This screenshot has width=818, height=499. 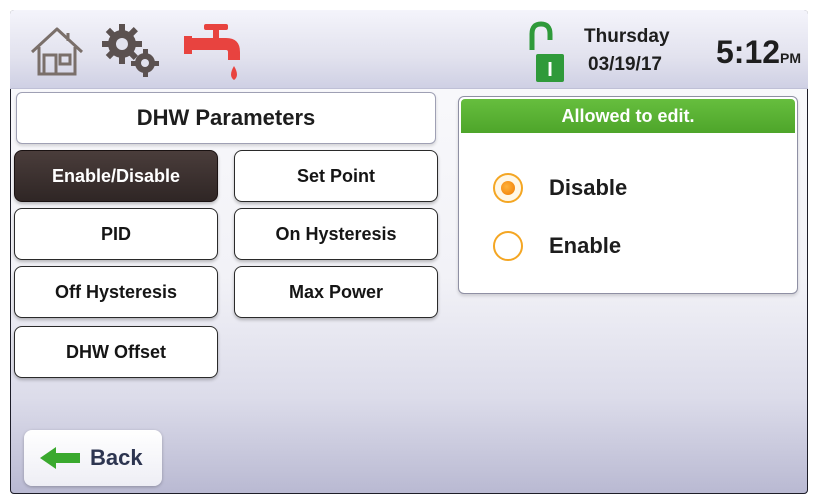 I want to click on date-label: 03/19/17, so click(x=625, y=64).